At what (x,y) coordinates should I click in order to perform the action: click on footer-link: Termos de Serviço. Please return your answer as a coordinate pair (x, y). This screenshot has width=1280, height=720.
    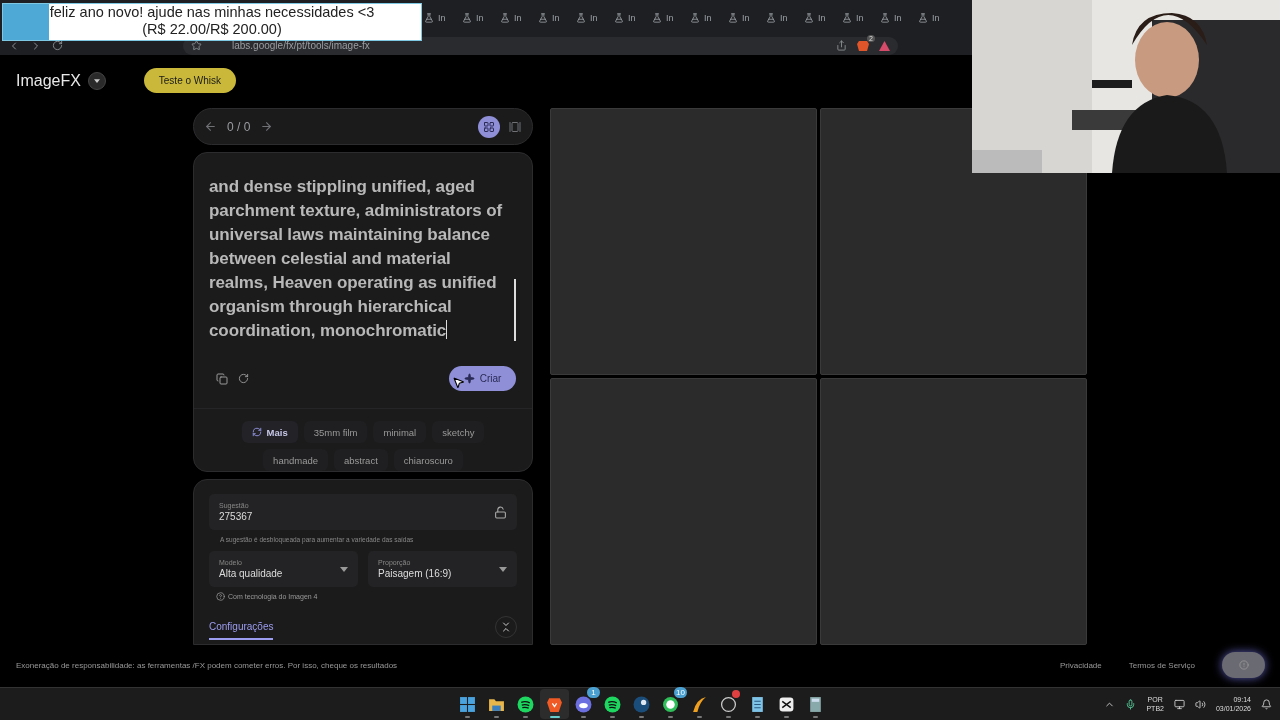
    Looking at the image, I should click on (1161, 665).